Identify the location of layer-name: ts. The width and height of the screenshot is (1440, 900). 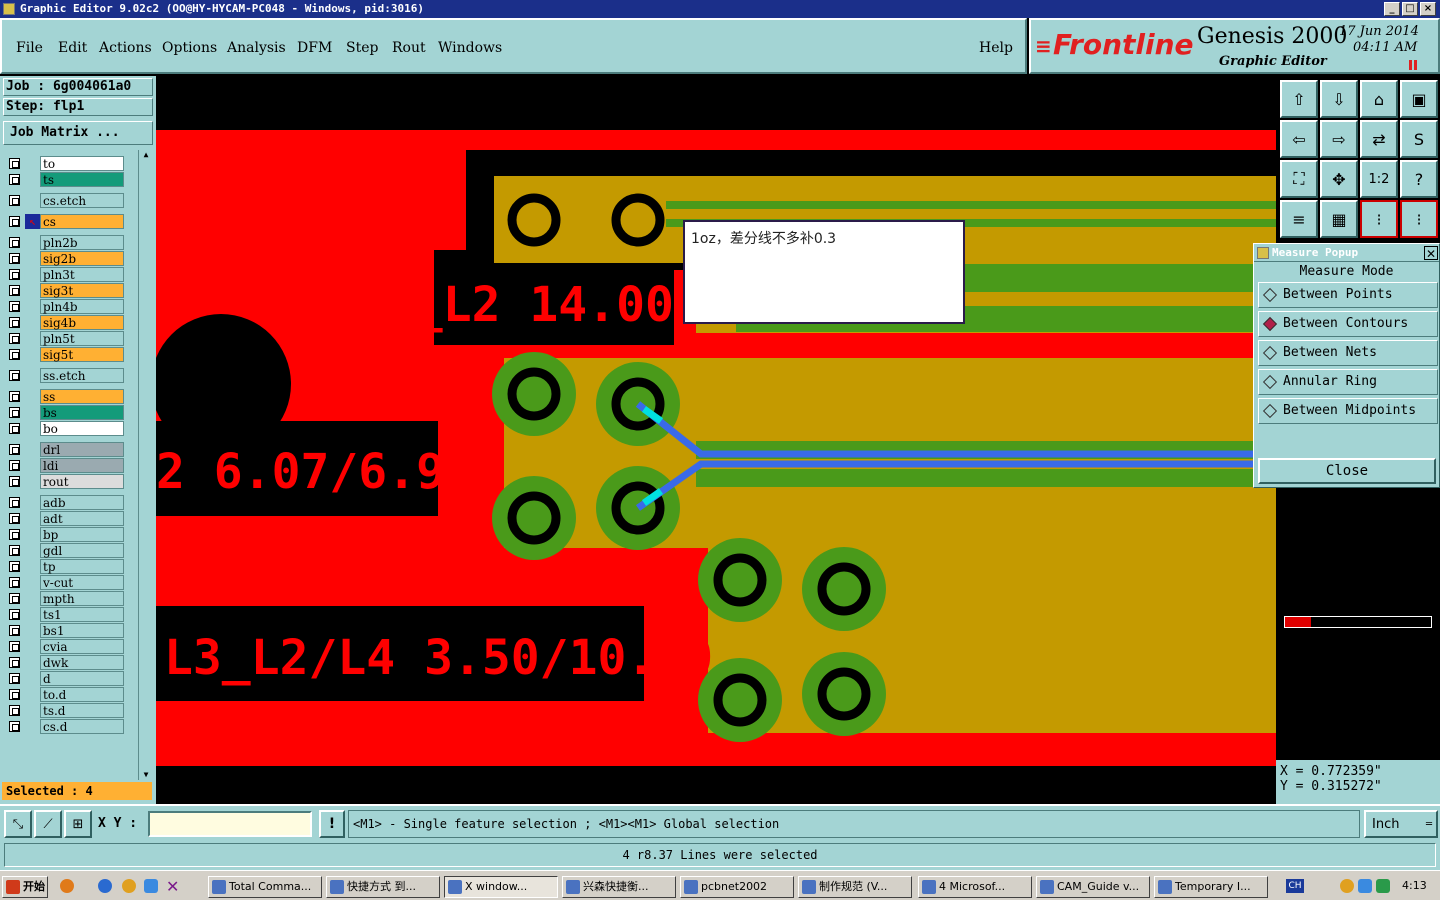
(82, 179).